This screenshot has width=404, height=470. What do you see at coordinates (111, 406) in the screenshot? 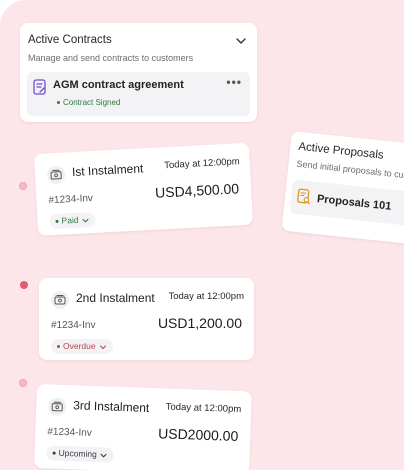
I see `instalment-name: 3rd Instalment` at bounding box center [111, 406].